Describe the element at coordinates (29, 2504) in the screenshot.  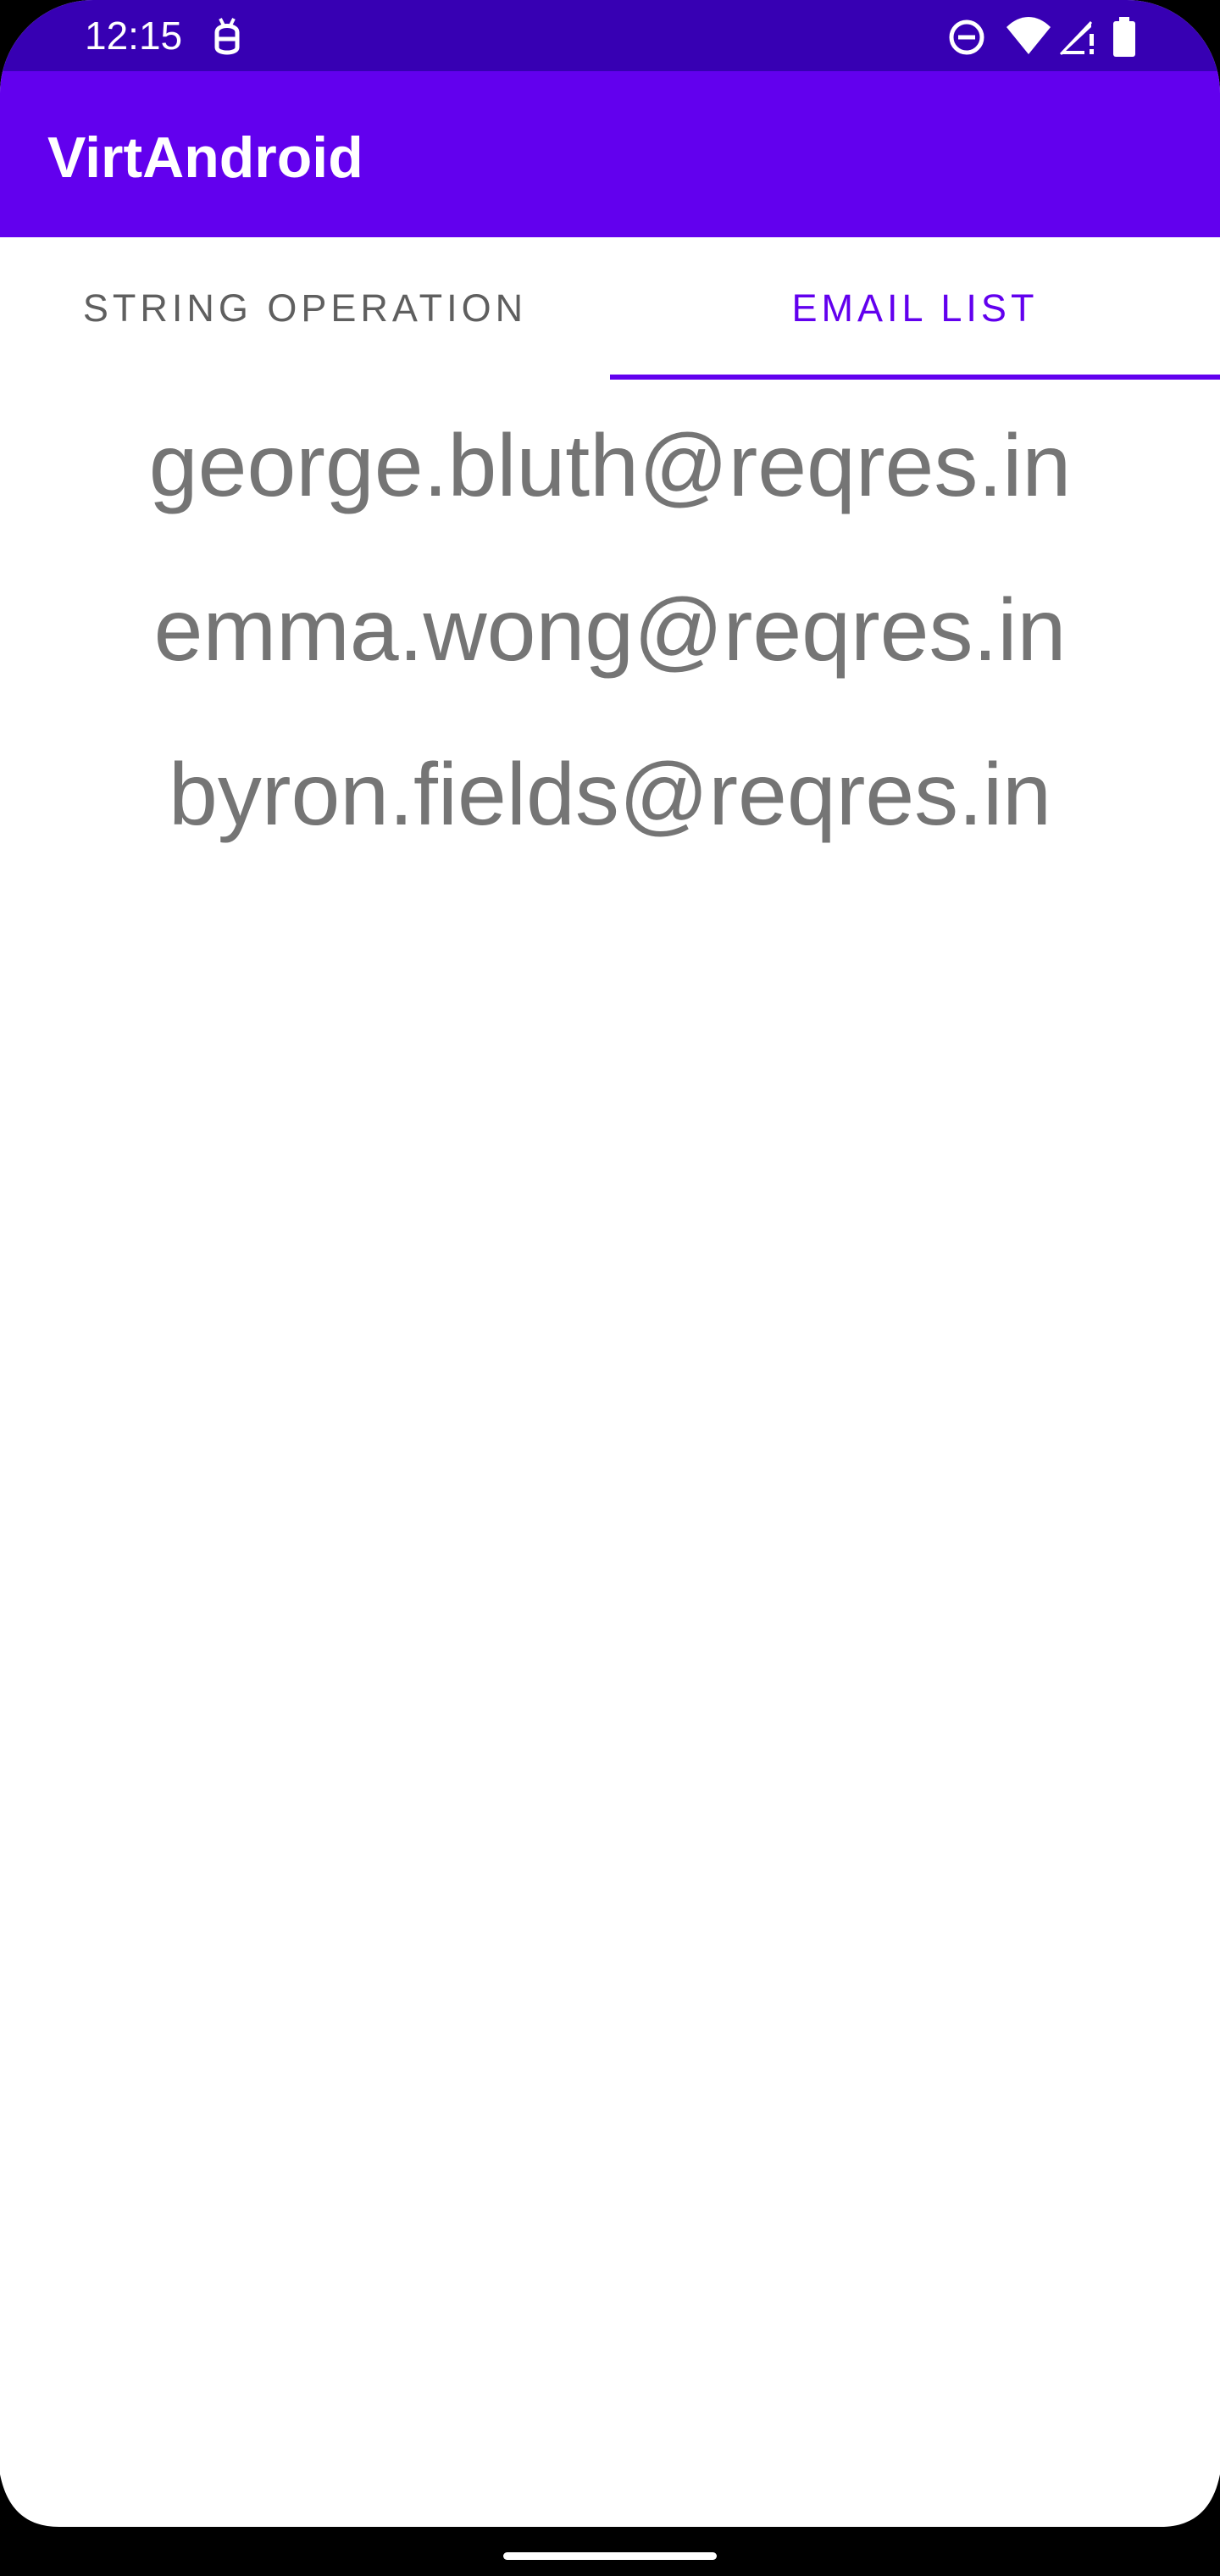
I see `screen-corner-left` at that location.